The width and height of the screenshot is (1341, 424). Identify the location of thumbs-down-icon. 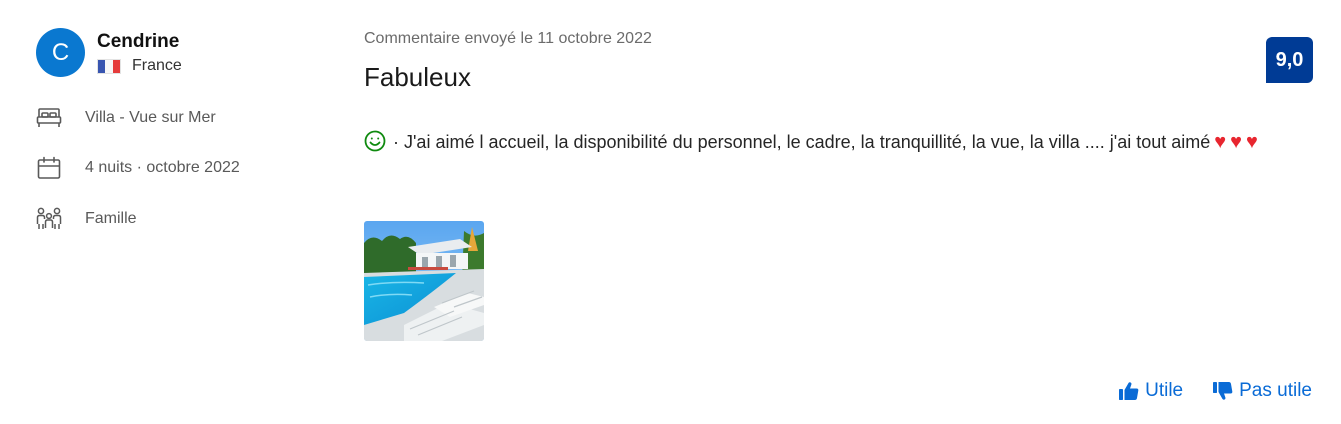
(1223, 391).